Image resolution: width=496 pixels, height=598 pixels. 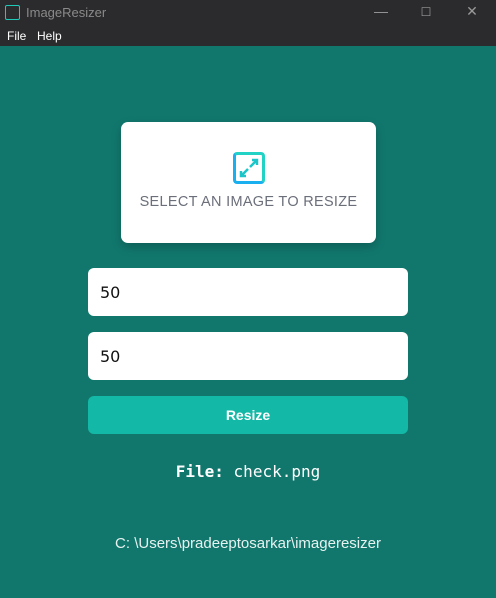 What do you see at coordinates (248, 356) in the screenshot?
I see `height-input` at bounding box center [248, 356].